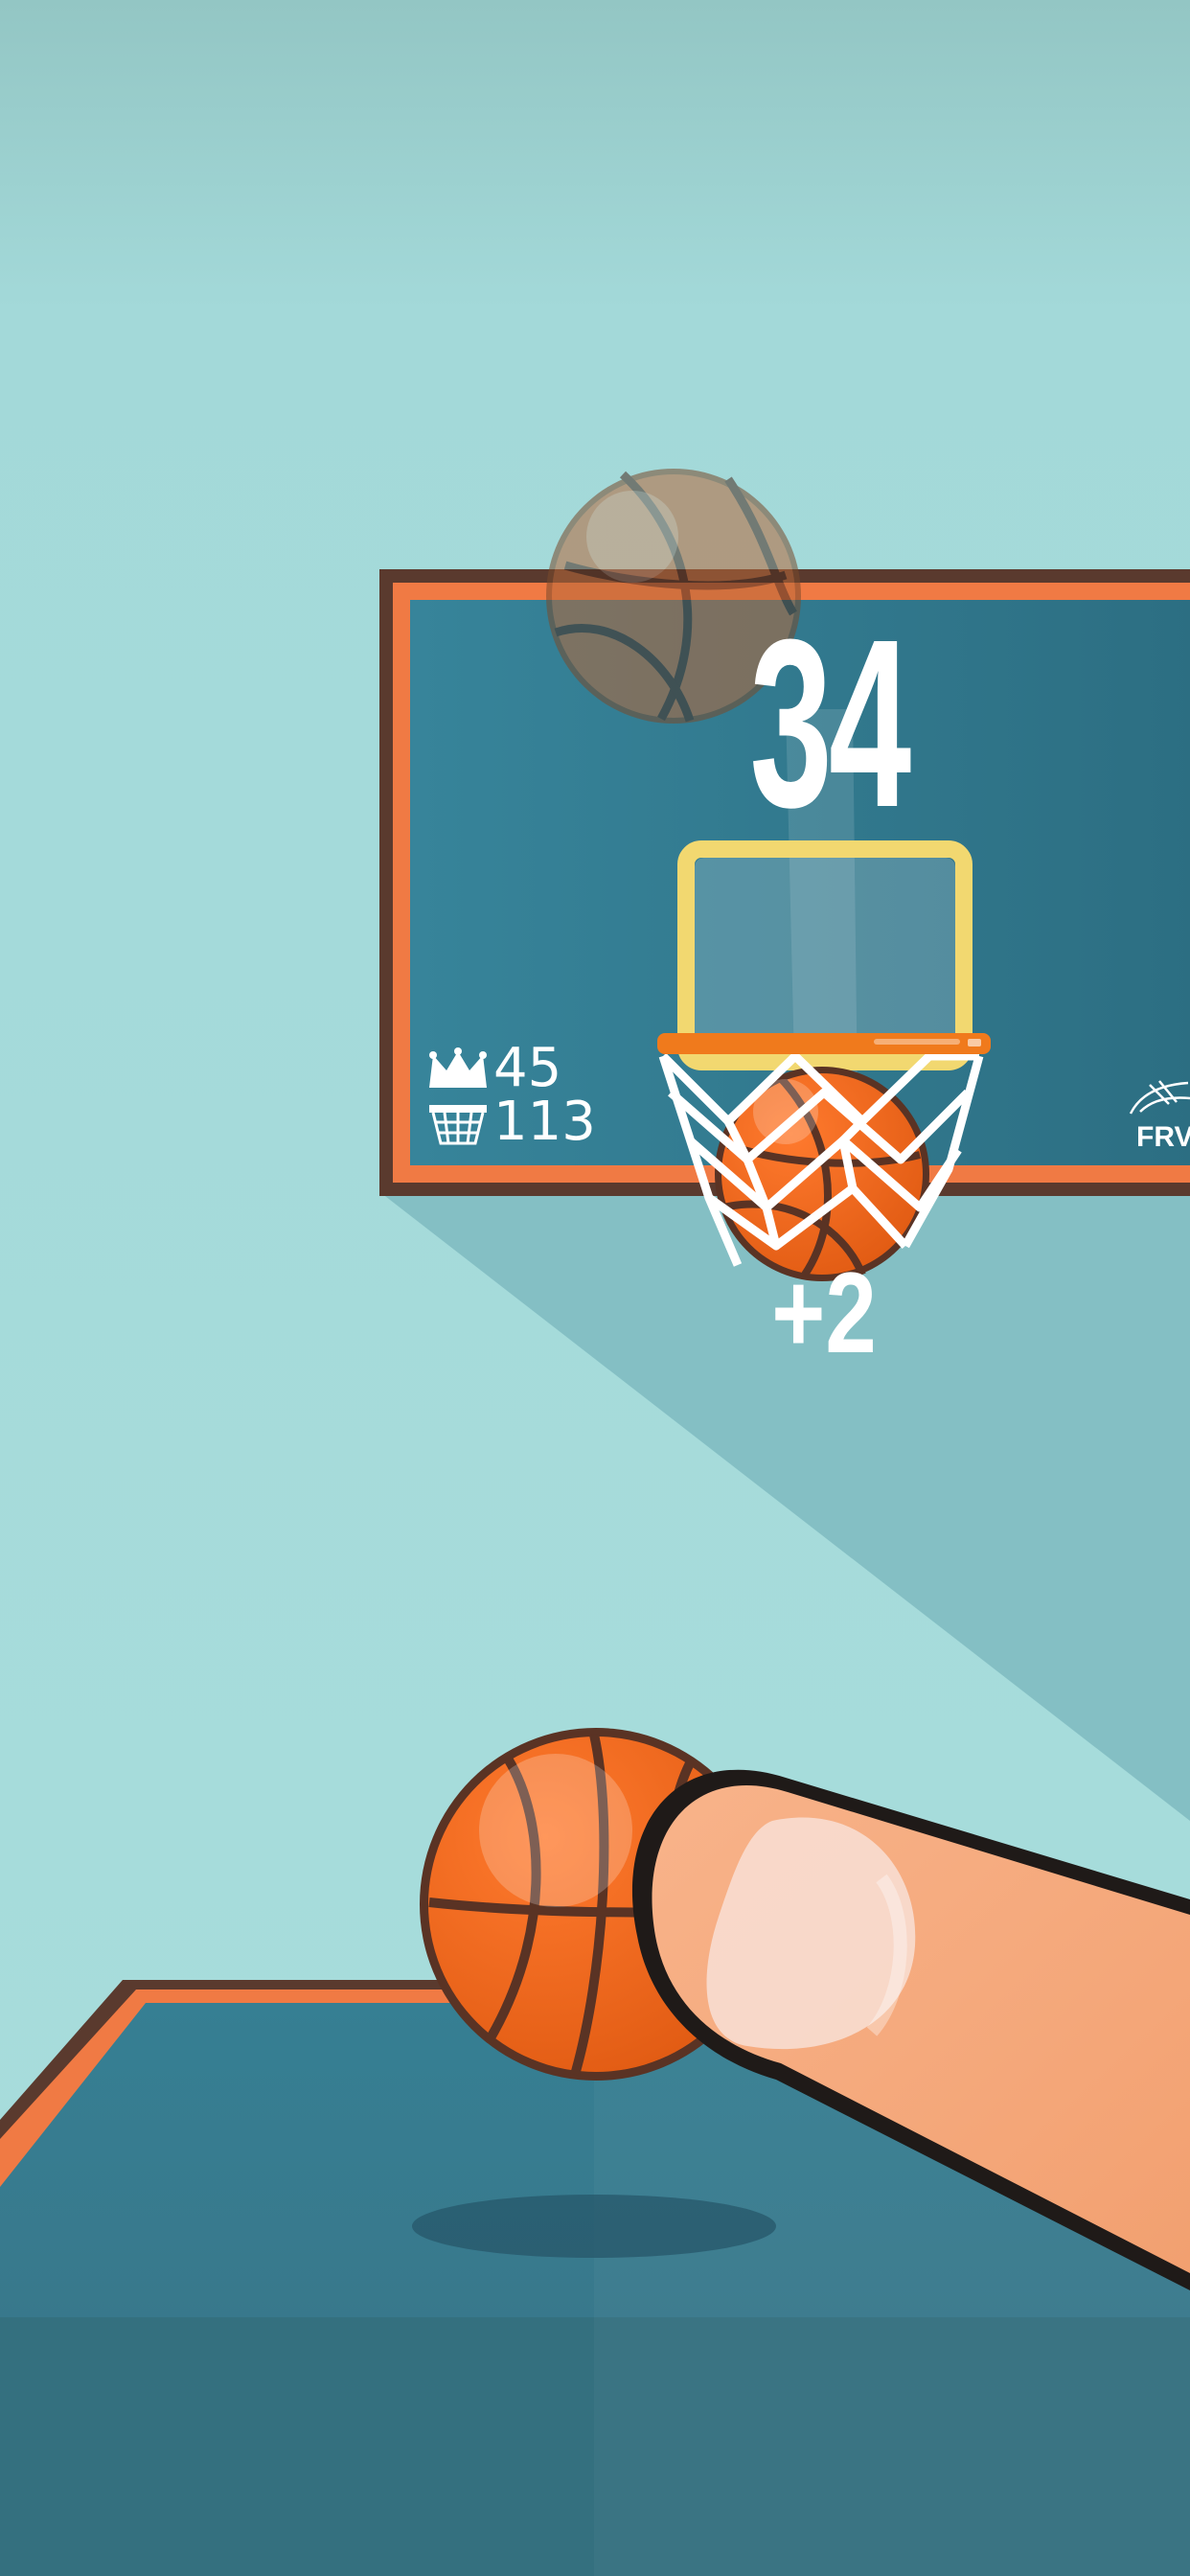  Describe the element at coordinates (1163, 1137) in the screenshot. I see `brand-label: FRV` at that location.